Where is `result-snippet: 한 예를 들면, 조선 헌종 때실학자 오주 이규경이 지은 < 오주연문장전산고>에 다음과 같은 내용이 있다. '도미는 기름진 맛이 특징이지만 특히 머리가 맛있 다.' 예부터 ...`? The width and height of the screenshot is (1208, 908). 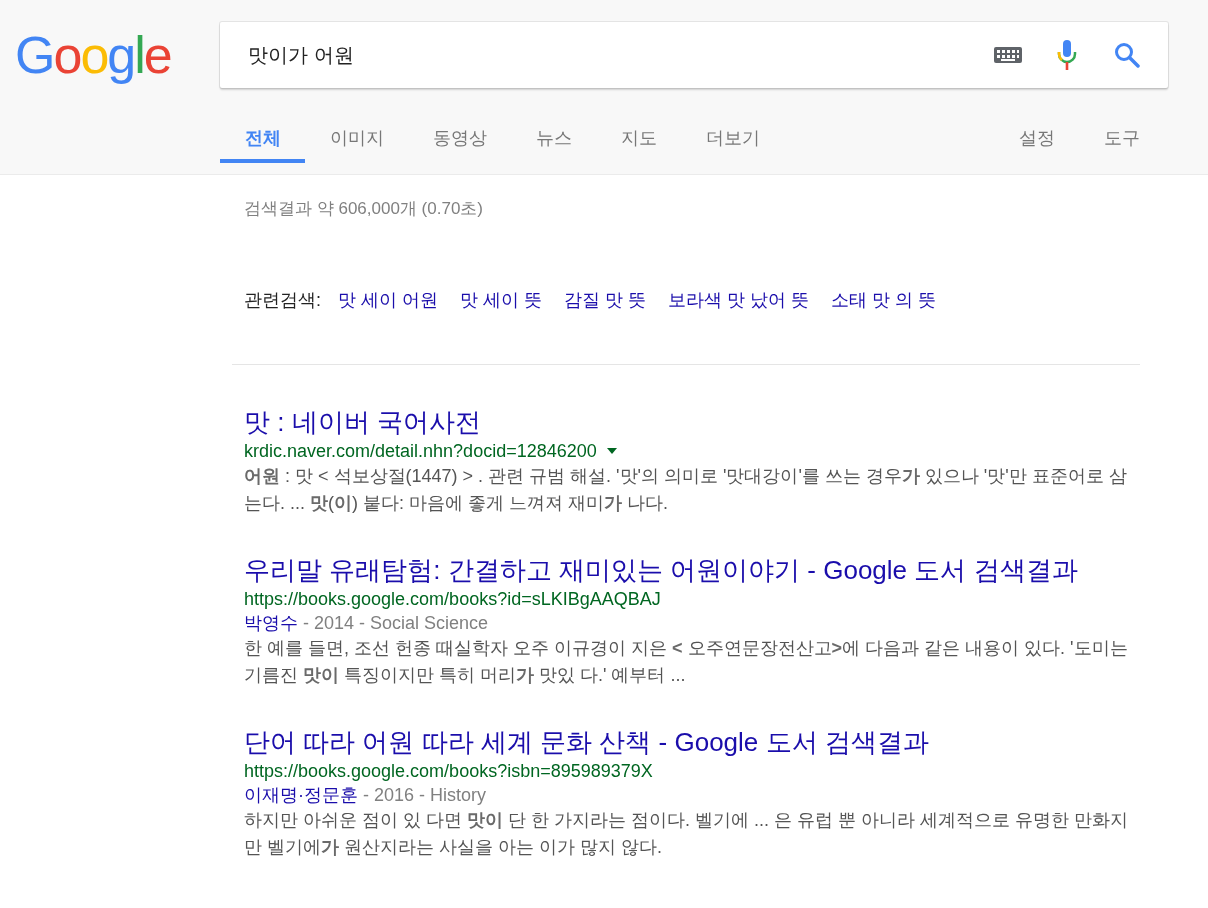
result-snippet: 한 예를 들면, 조선 헌종 때실학자 오주 이규경이 지은 < 오주연문장전산고>에 다음과 같은 내용이 있다. '도미는 기름진 맛이 특징이지만 특히 머리가 맛있 다.' 예부터 ... is located at coordinates (686, 662).